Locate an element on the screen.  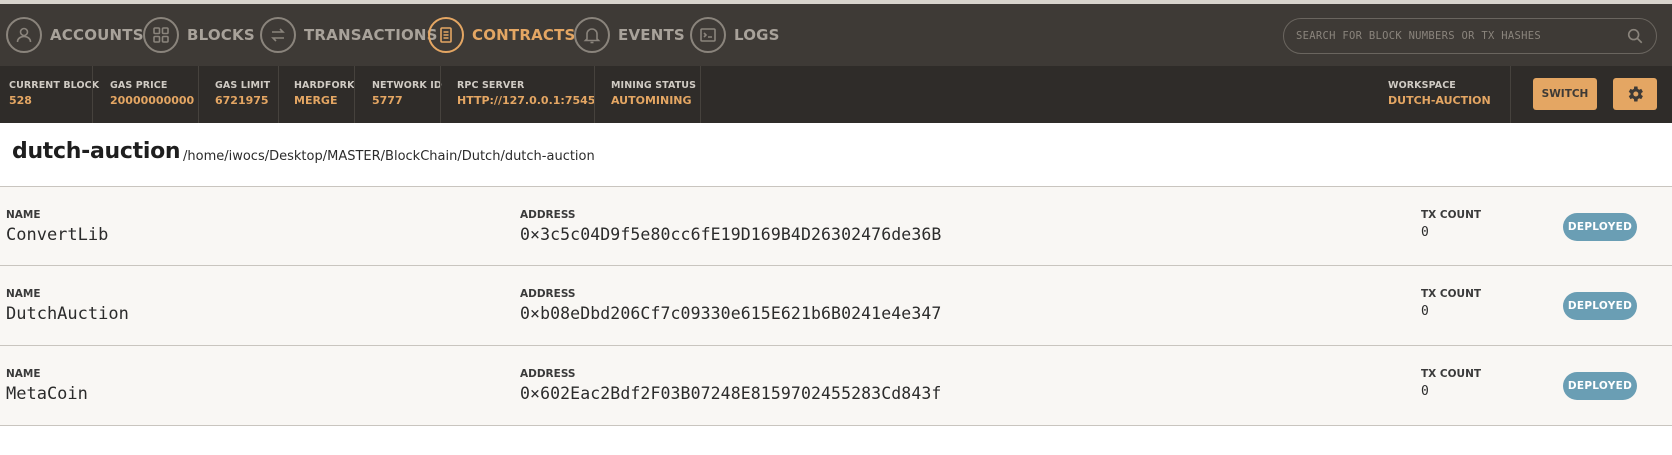
settings-button is located at coordinates (1635, 94).